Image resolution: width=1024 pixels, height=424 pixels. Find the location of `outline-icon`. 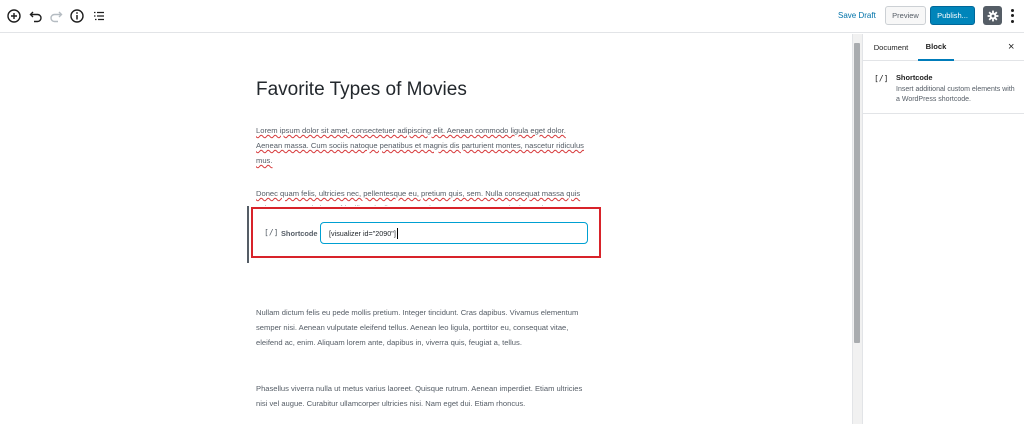

outline-icon is located at coordinates (99, 16).